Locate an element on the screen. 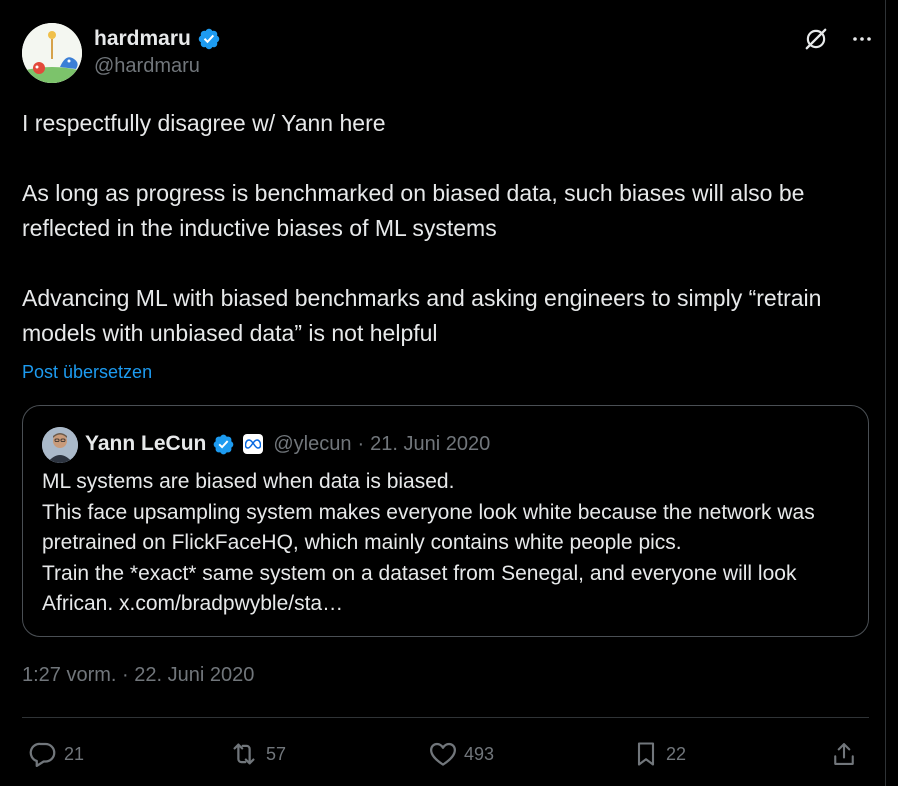 This screenshot has height=786, width=898. action-bar: 21 57 493 22 is located at coordinates (443, 754).